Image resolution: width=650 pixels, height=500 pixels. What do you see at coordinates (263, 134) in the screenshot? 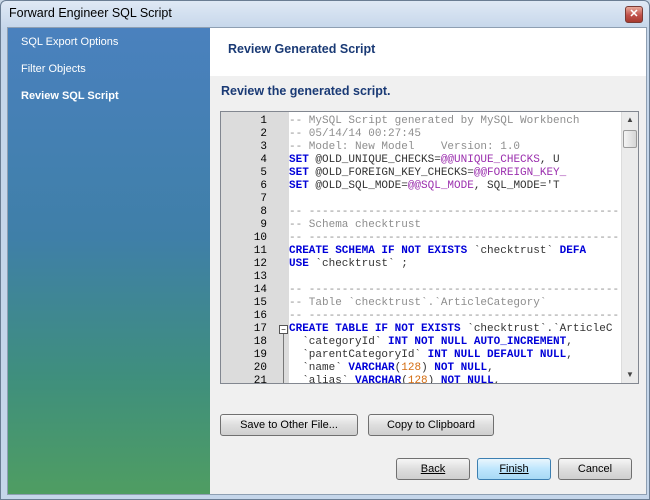
I see `line-number: 2` at bounding box center [263, 134].